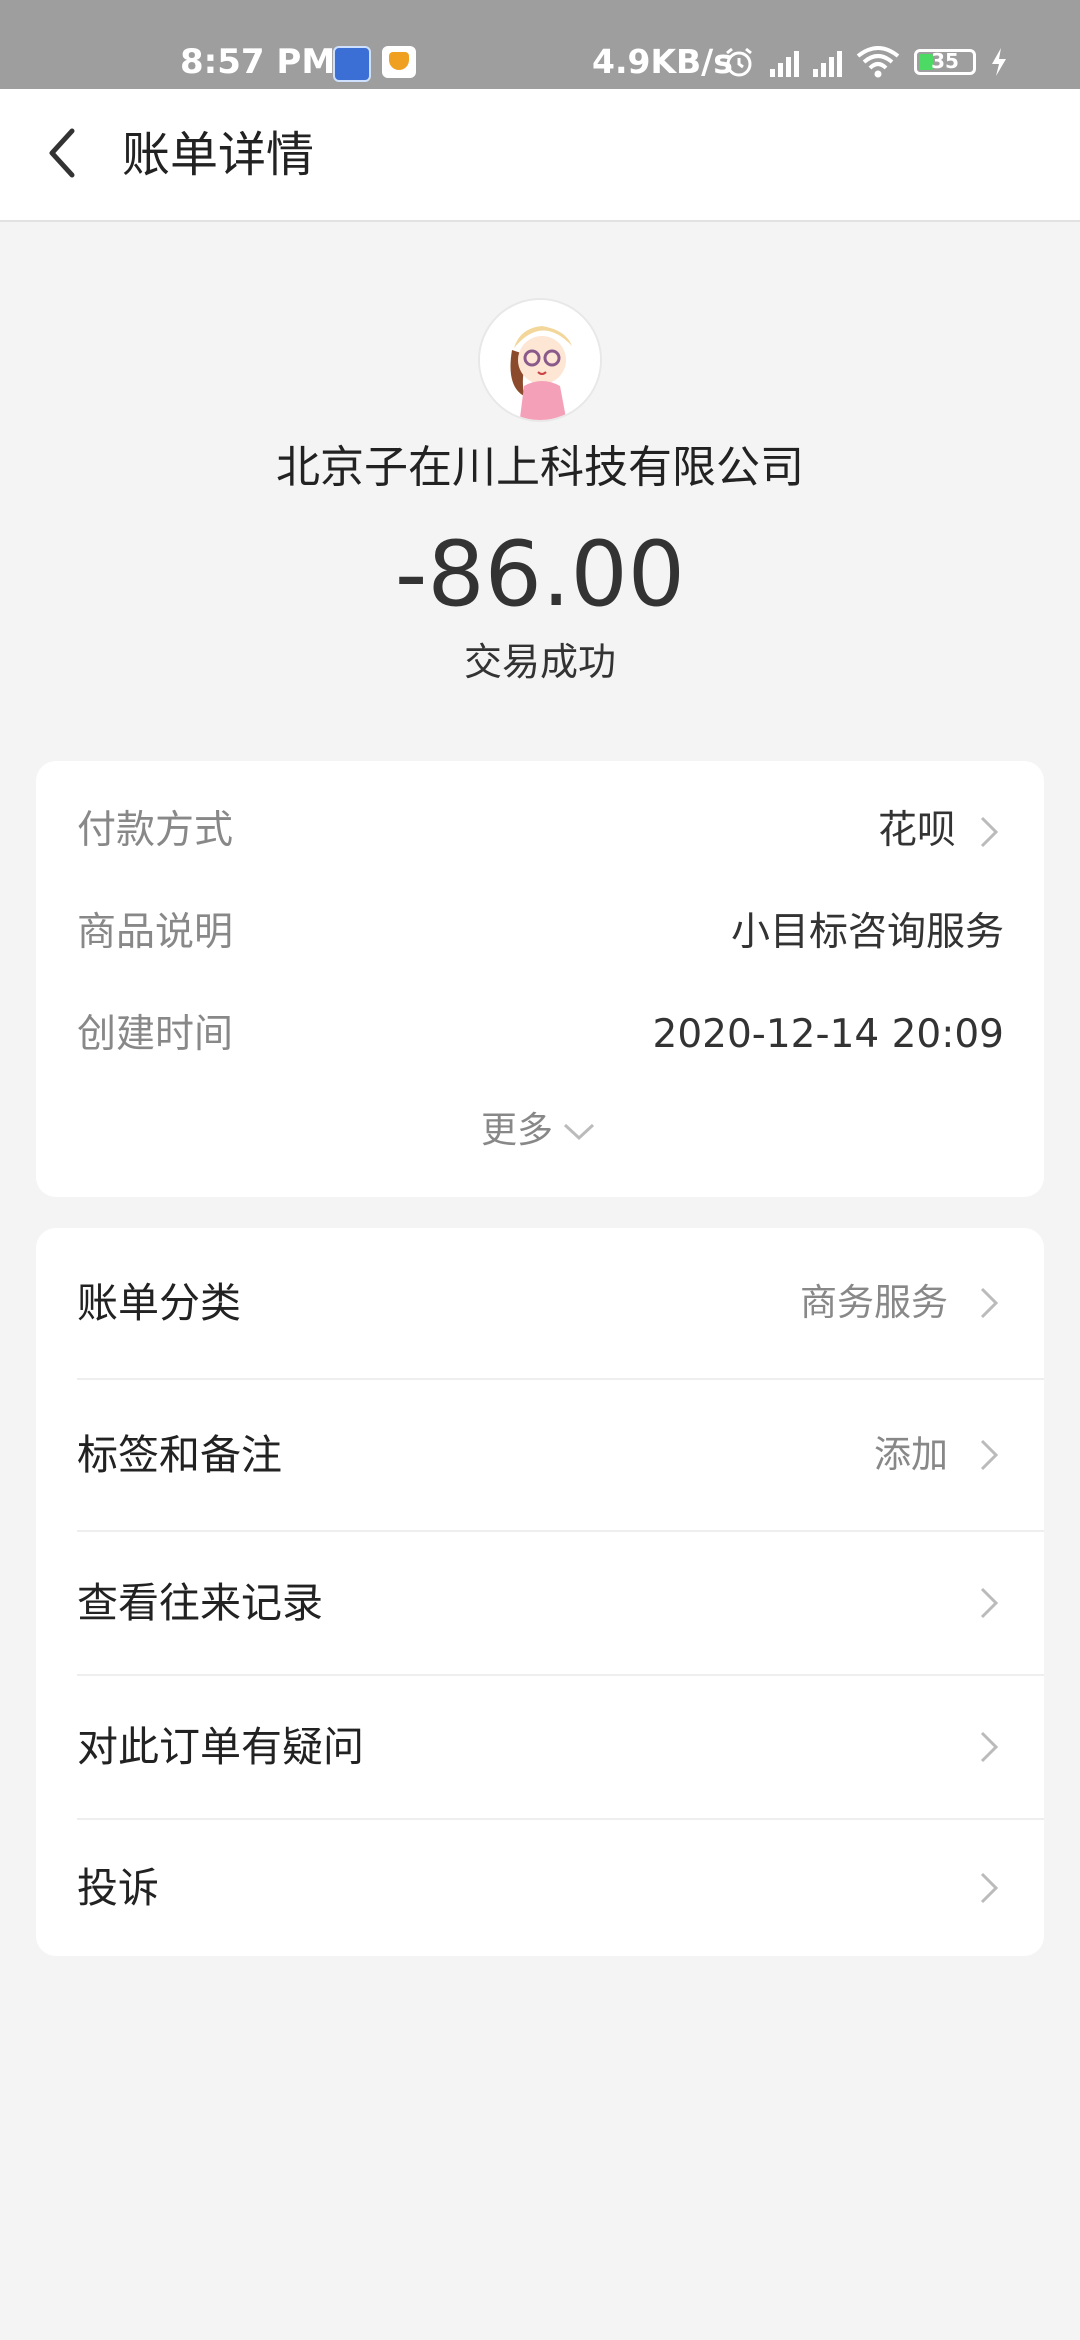 Image resolution: width=1080 pixels, height=2340 pixels. What do you see at coordinates (159, 1303) in the screenshot?
I see `action-label: 账单分类` at bounding box center [159, 1303].